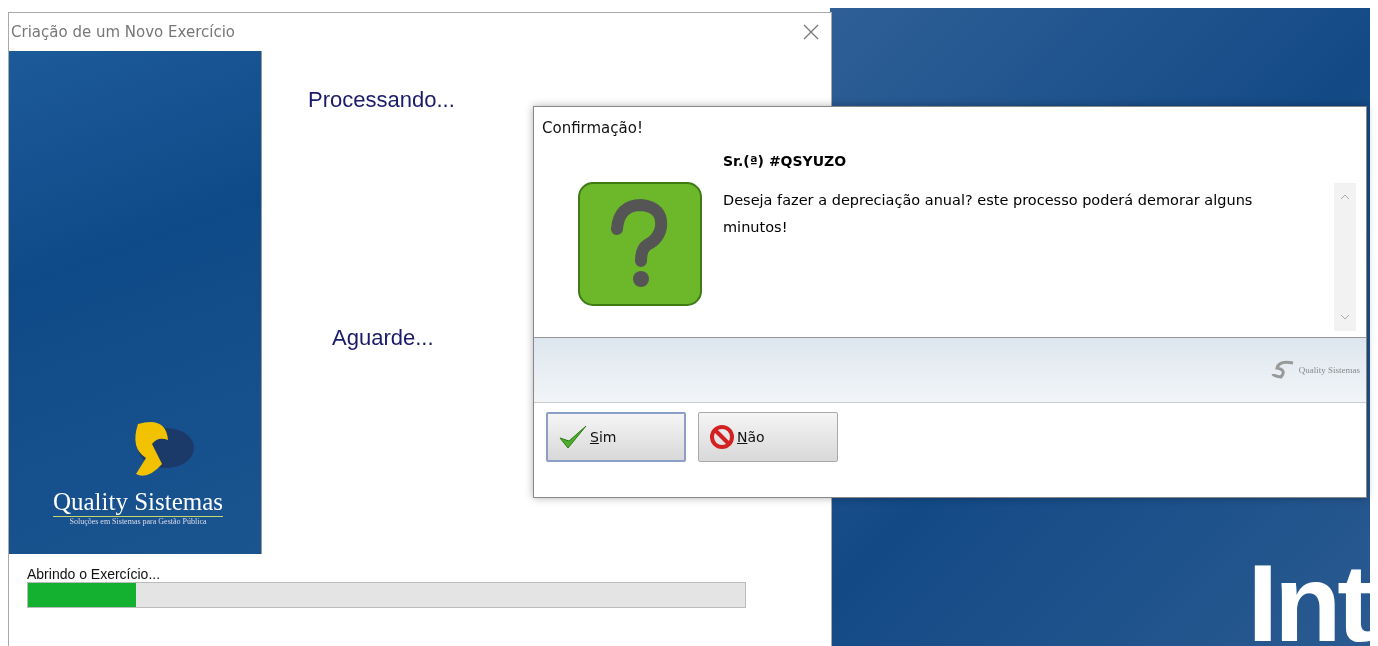  Describe the element at coordinates (722, 437) in the screenshot. I see `prohibited-icon` at that location.